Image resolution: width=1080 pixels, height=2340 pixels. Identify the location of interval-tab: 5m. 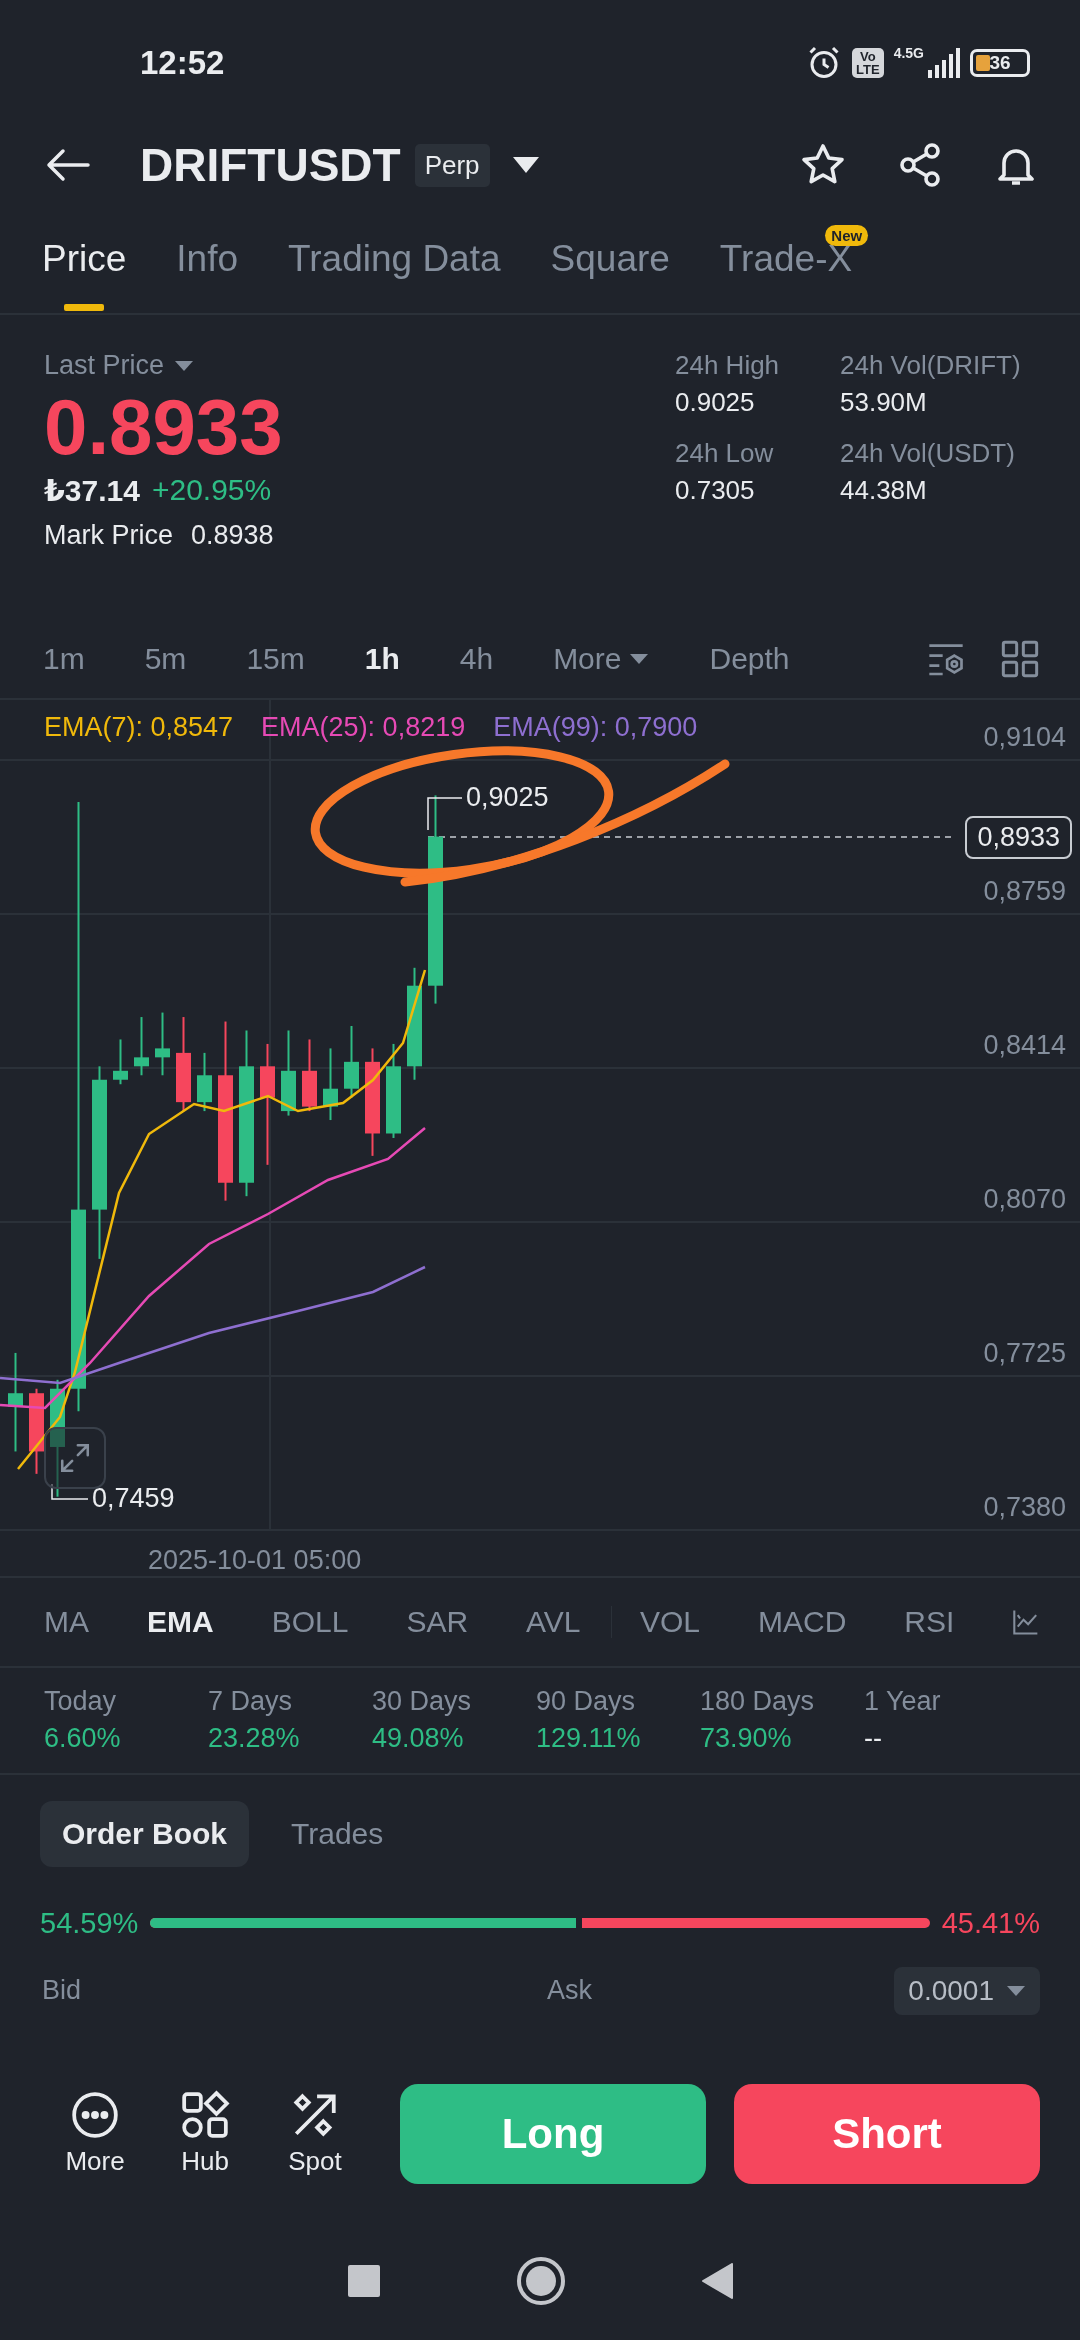
(165, 659).